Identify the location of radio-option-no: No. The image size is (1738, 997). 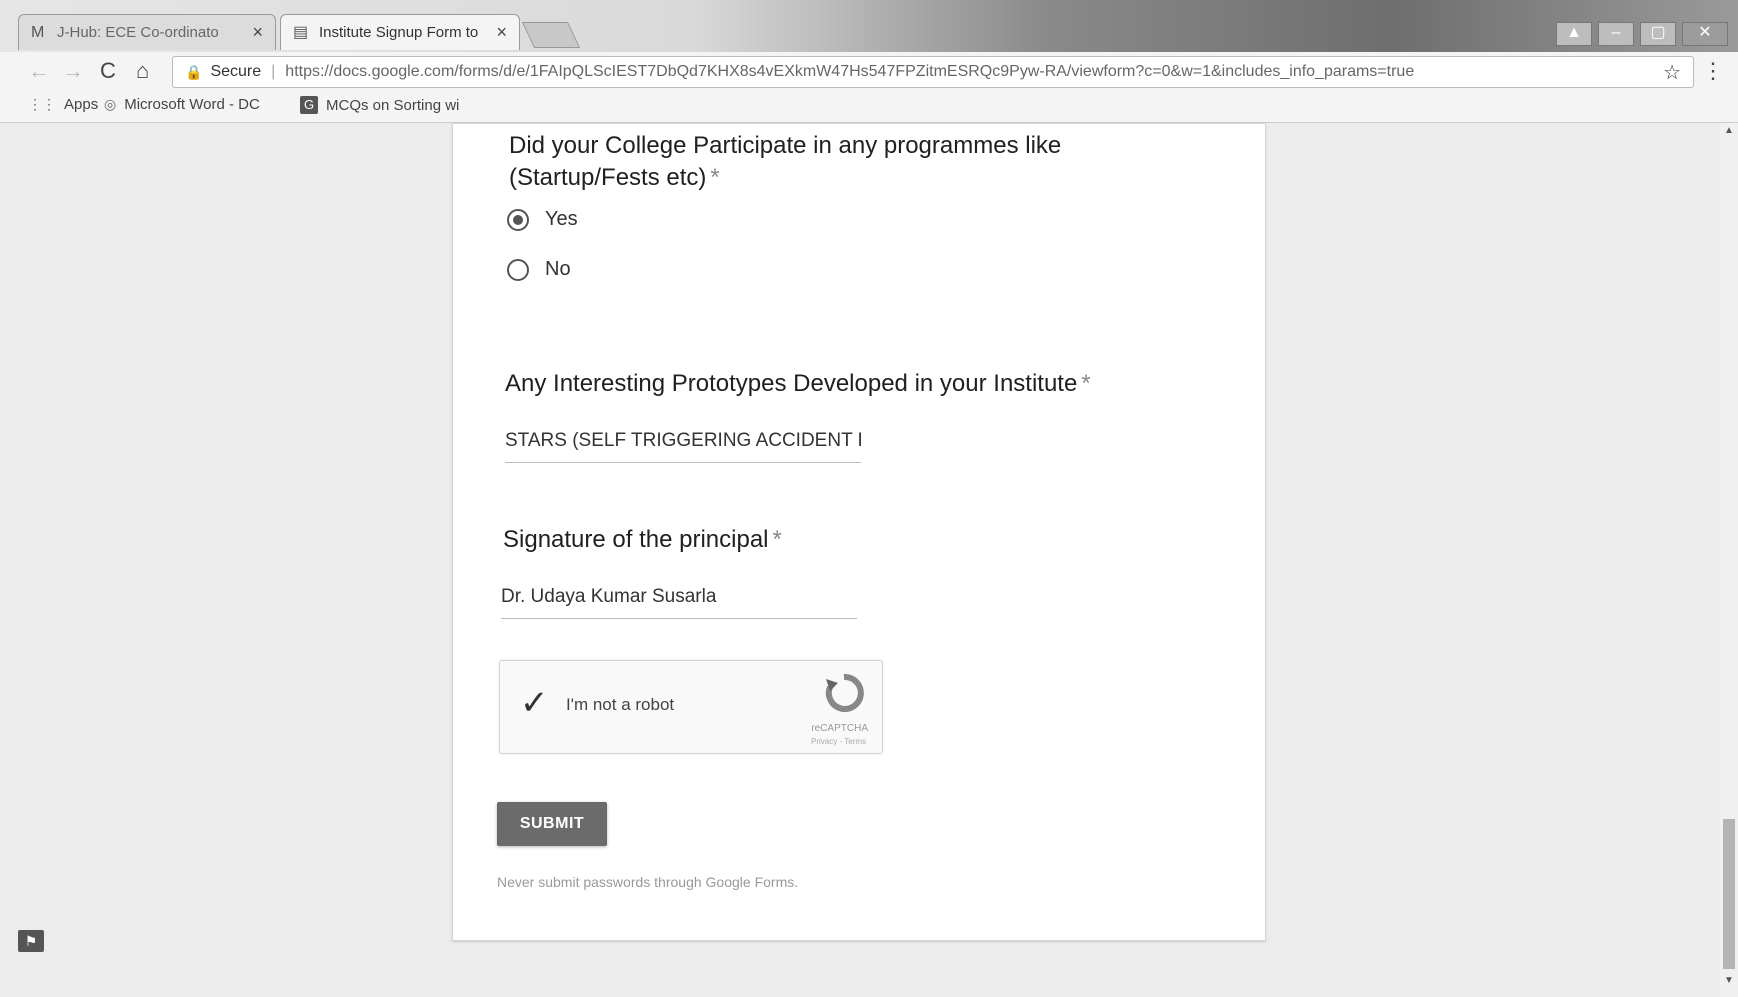
(539, 269).